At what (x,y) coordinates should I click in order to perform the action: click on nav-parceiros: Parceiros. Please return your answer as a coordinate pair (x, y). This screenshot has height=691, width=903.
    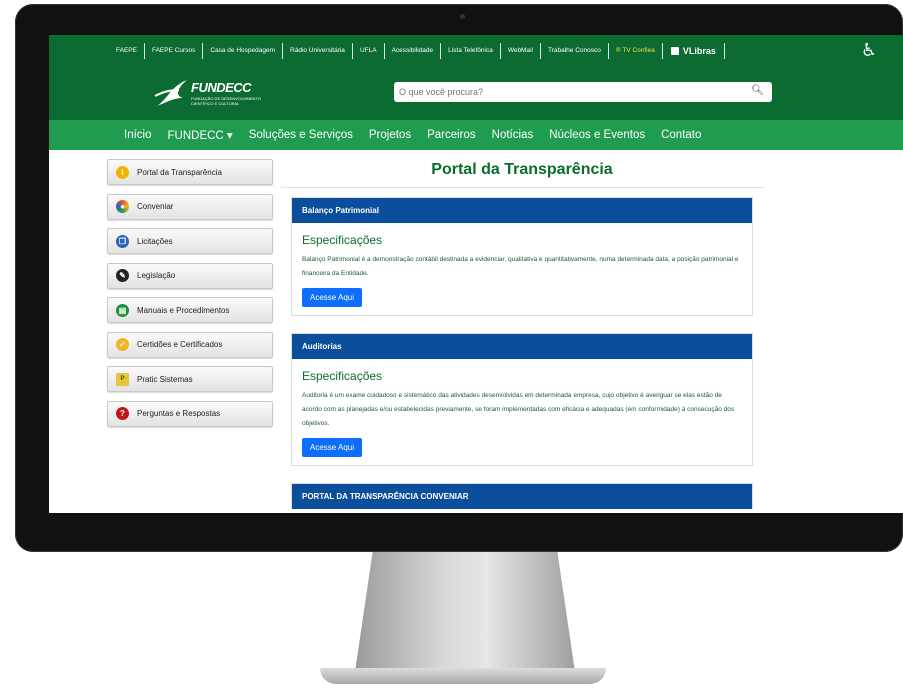
    Looking at the image, I should click on (451, 135).